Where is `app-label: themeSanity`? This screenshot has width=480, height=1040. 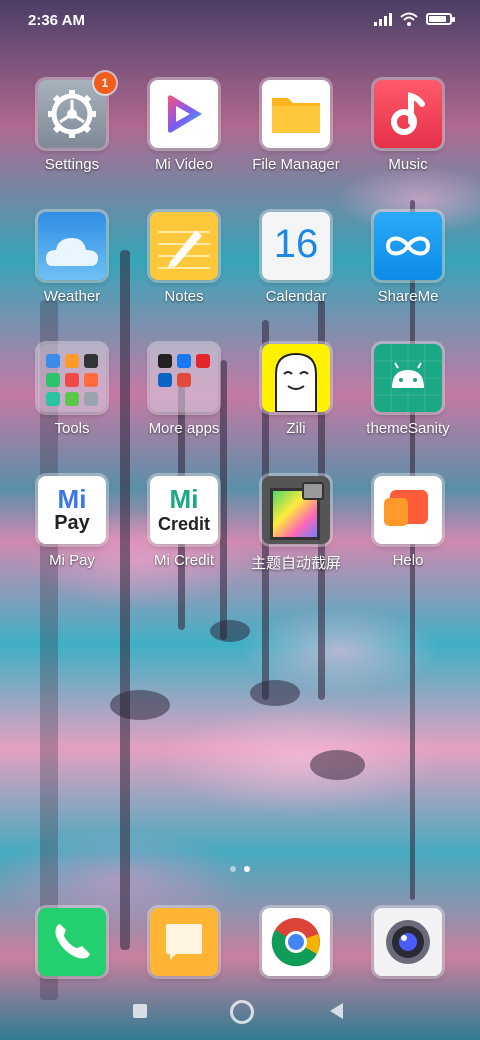
app-label: themeSanity is located at coordinates (408, 428).